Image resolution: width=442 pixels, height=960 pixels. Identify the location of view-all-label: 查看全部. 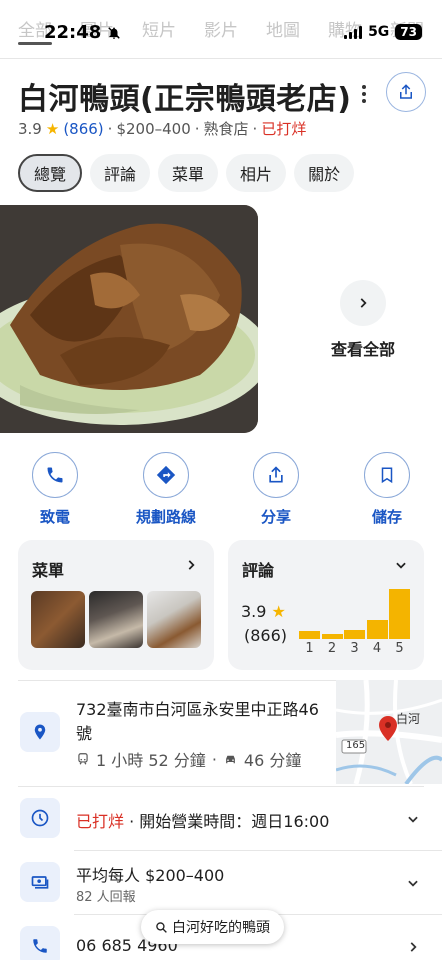
(363, 348).